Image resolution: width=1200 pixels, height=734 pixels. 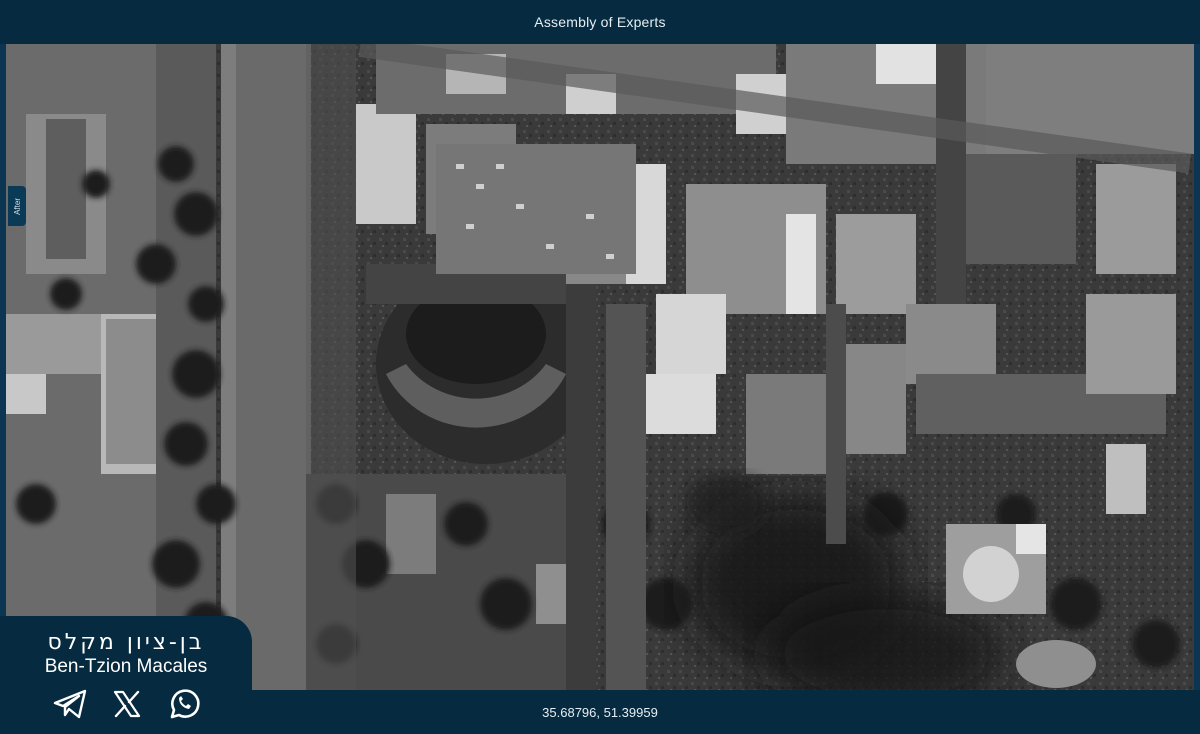 I want to click on after-label: After, so click(x=17, y=206).